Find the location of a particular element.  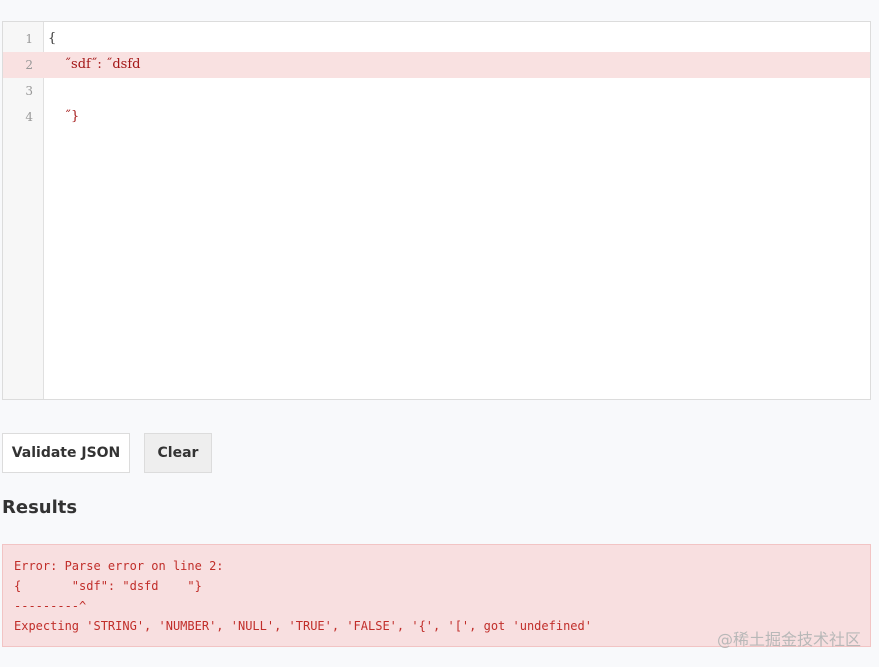

result-line-2: { "sdf": "dsfd "} is located at coordinates (108, 586).